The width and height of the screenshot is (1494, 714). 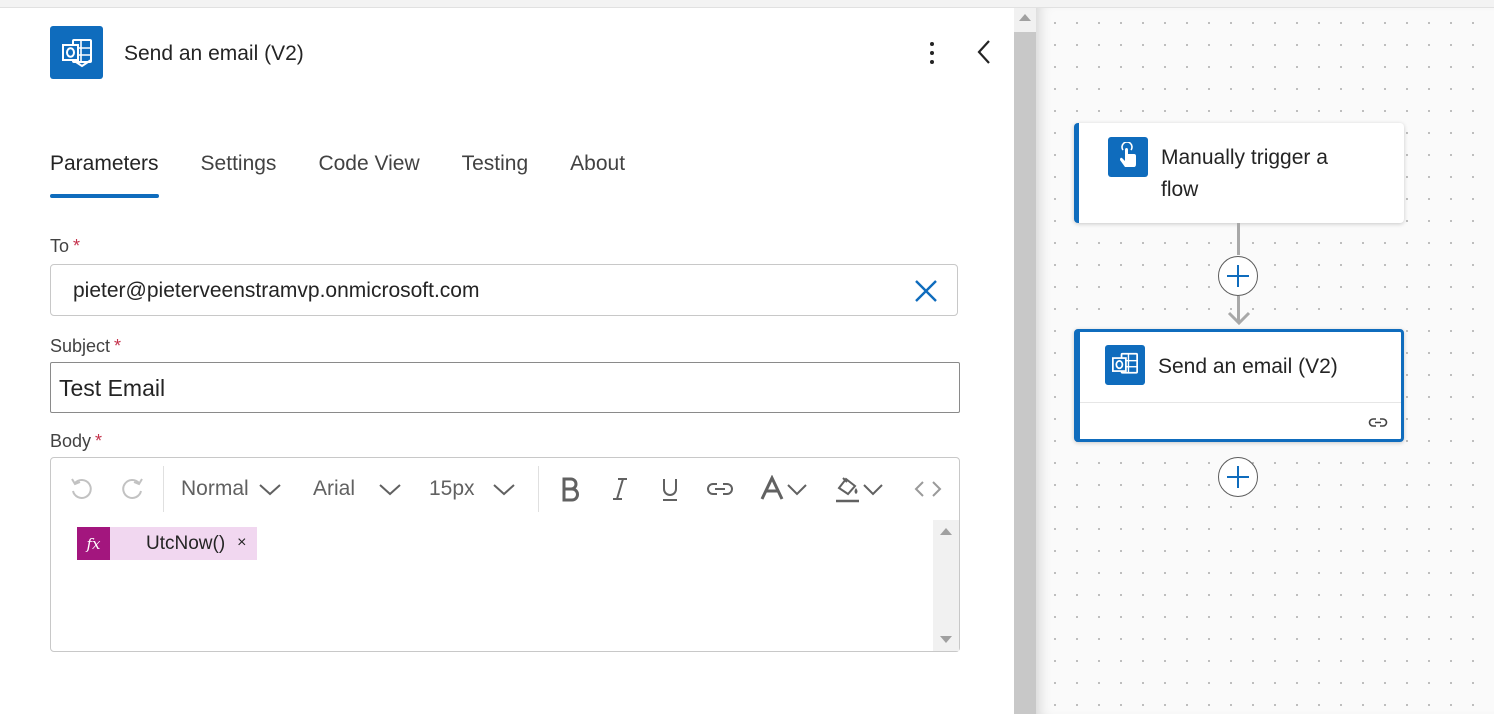 I want to click on chevron-left-icon, so click(x=983, y=52).